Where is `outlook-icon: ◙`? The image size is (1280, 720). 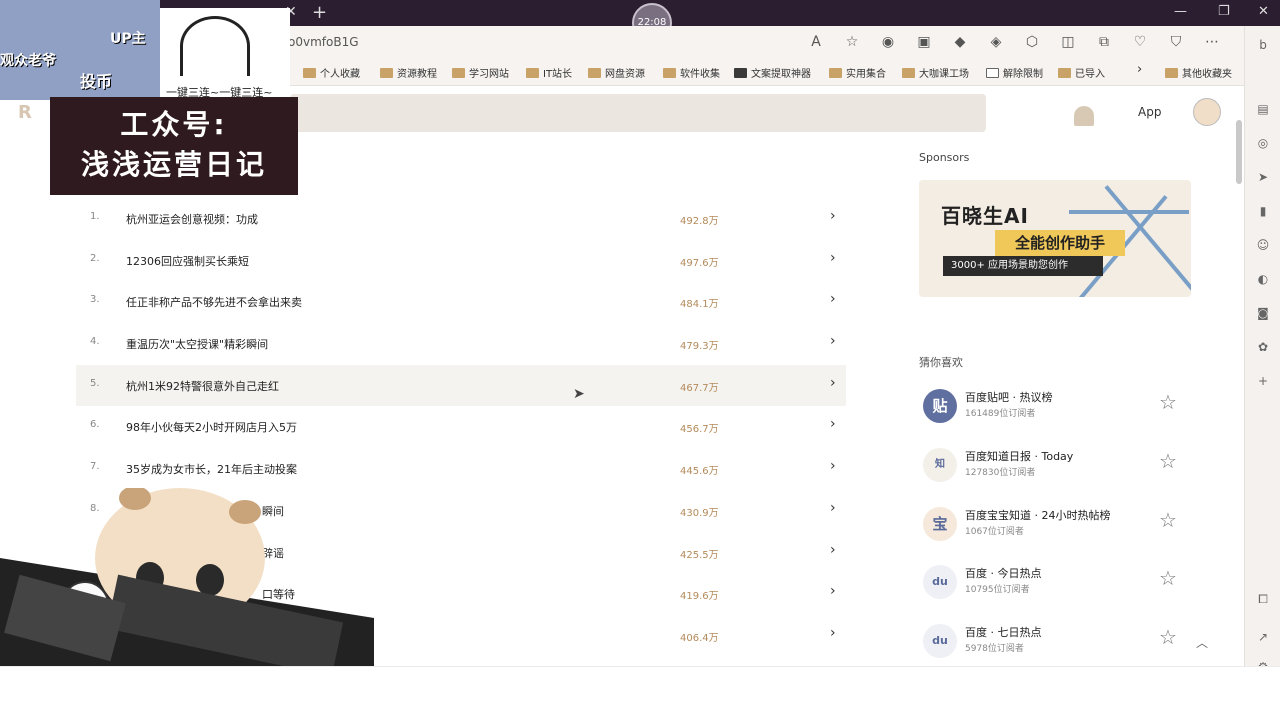 outlook-icon: ◙ is located at coordinates (1263, 313).